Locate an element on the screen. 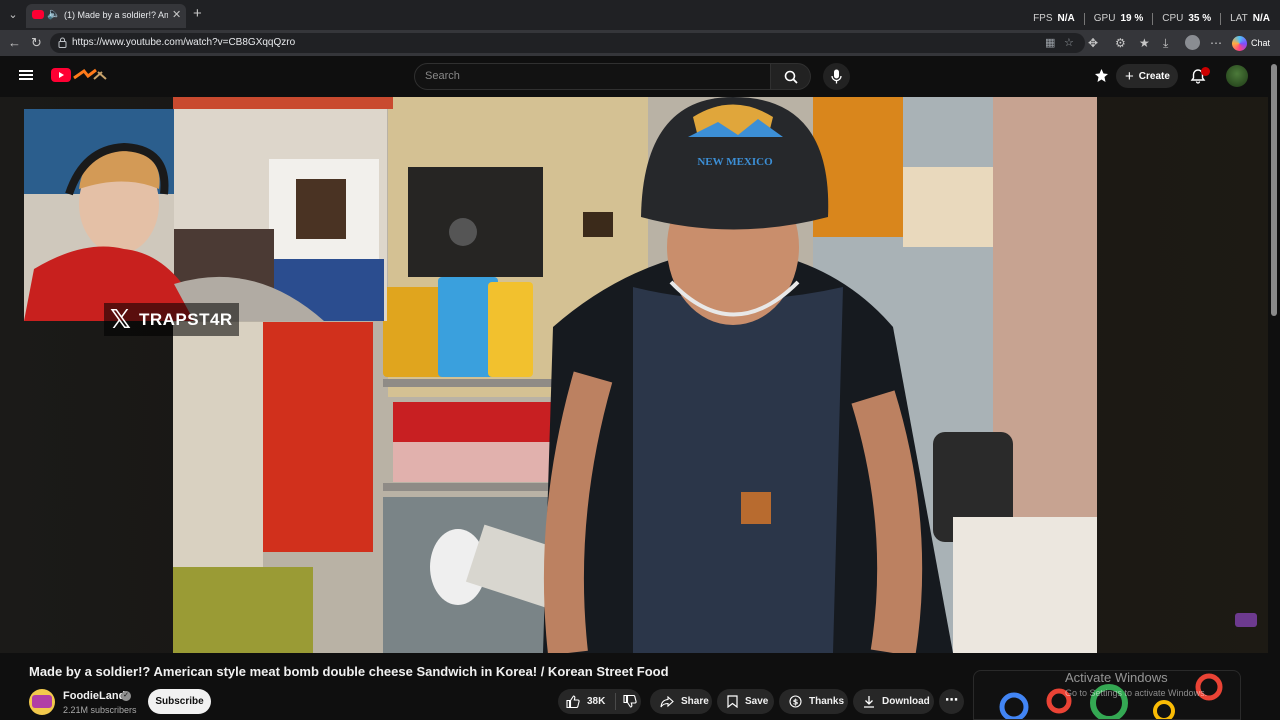  page-scrollbar is located at coordinates (1274, 388).